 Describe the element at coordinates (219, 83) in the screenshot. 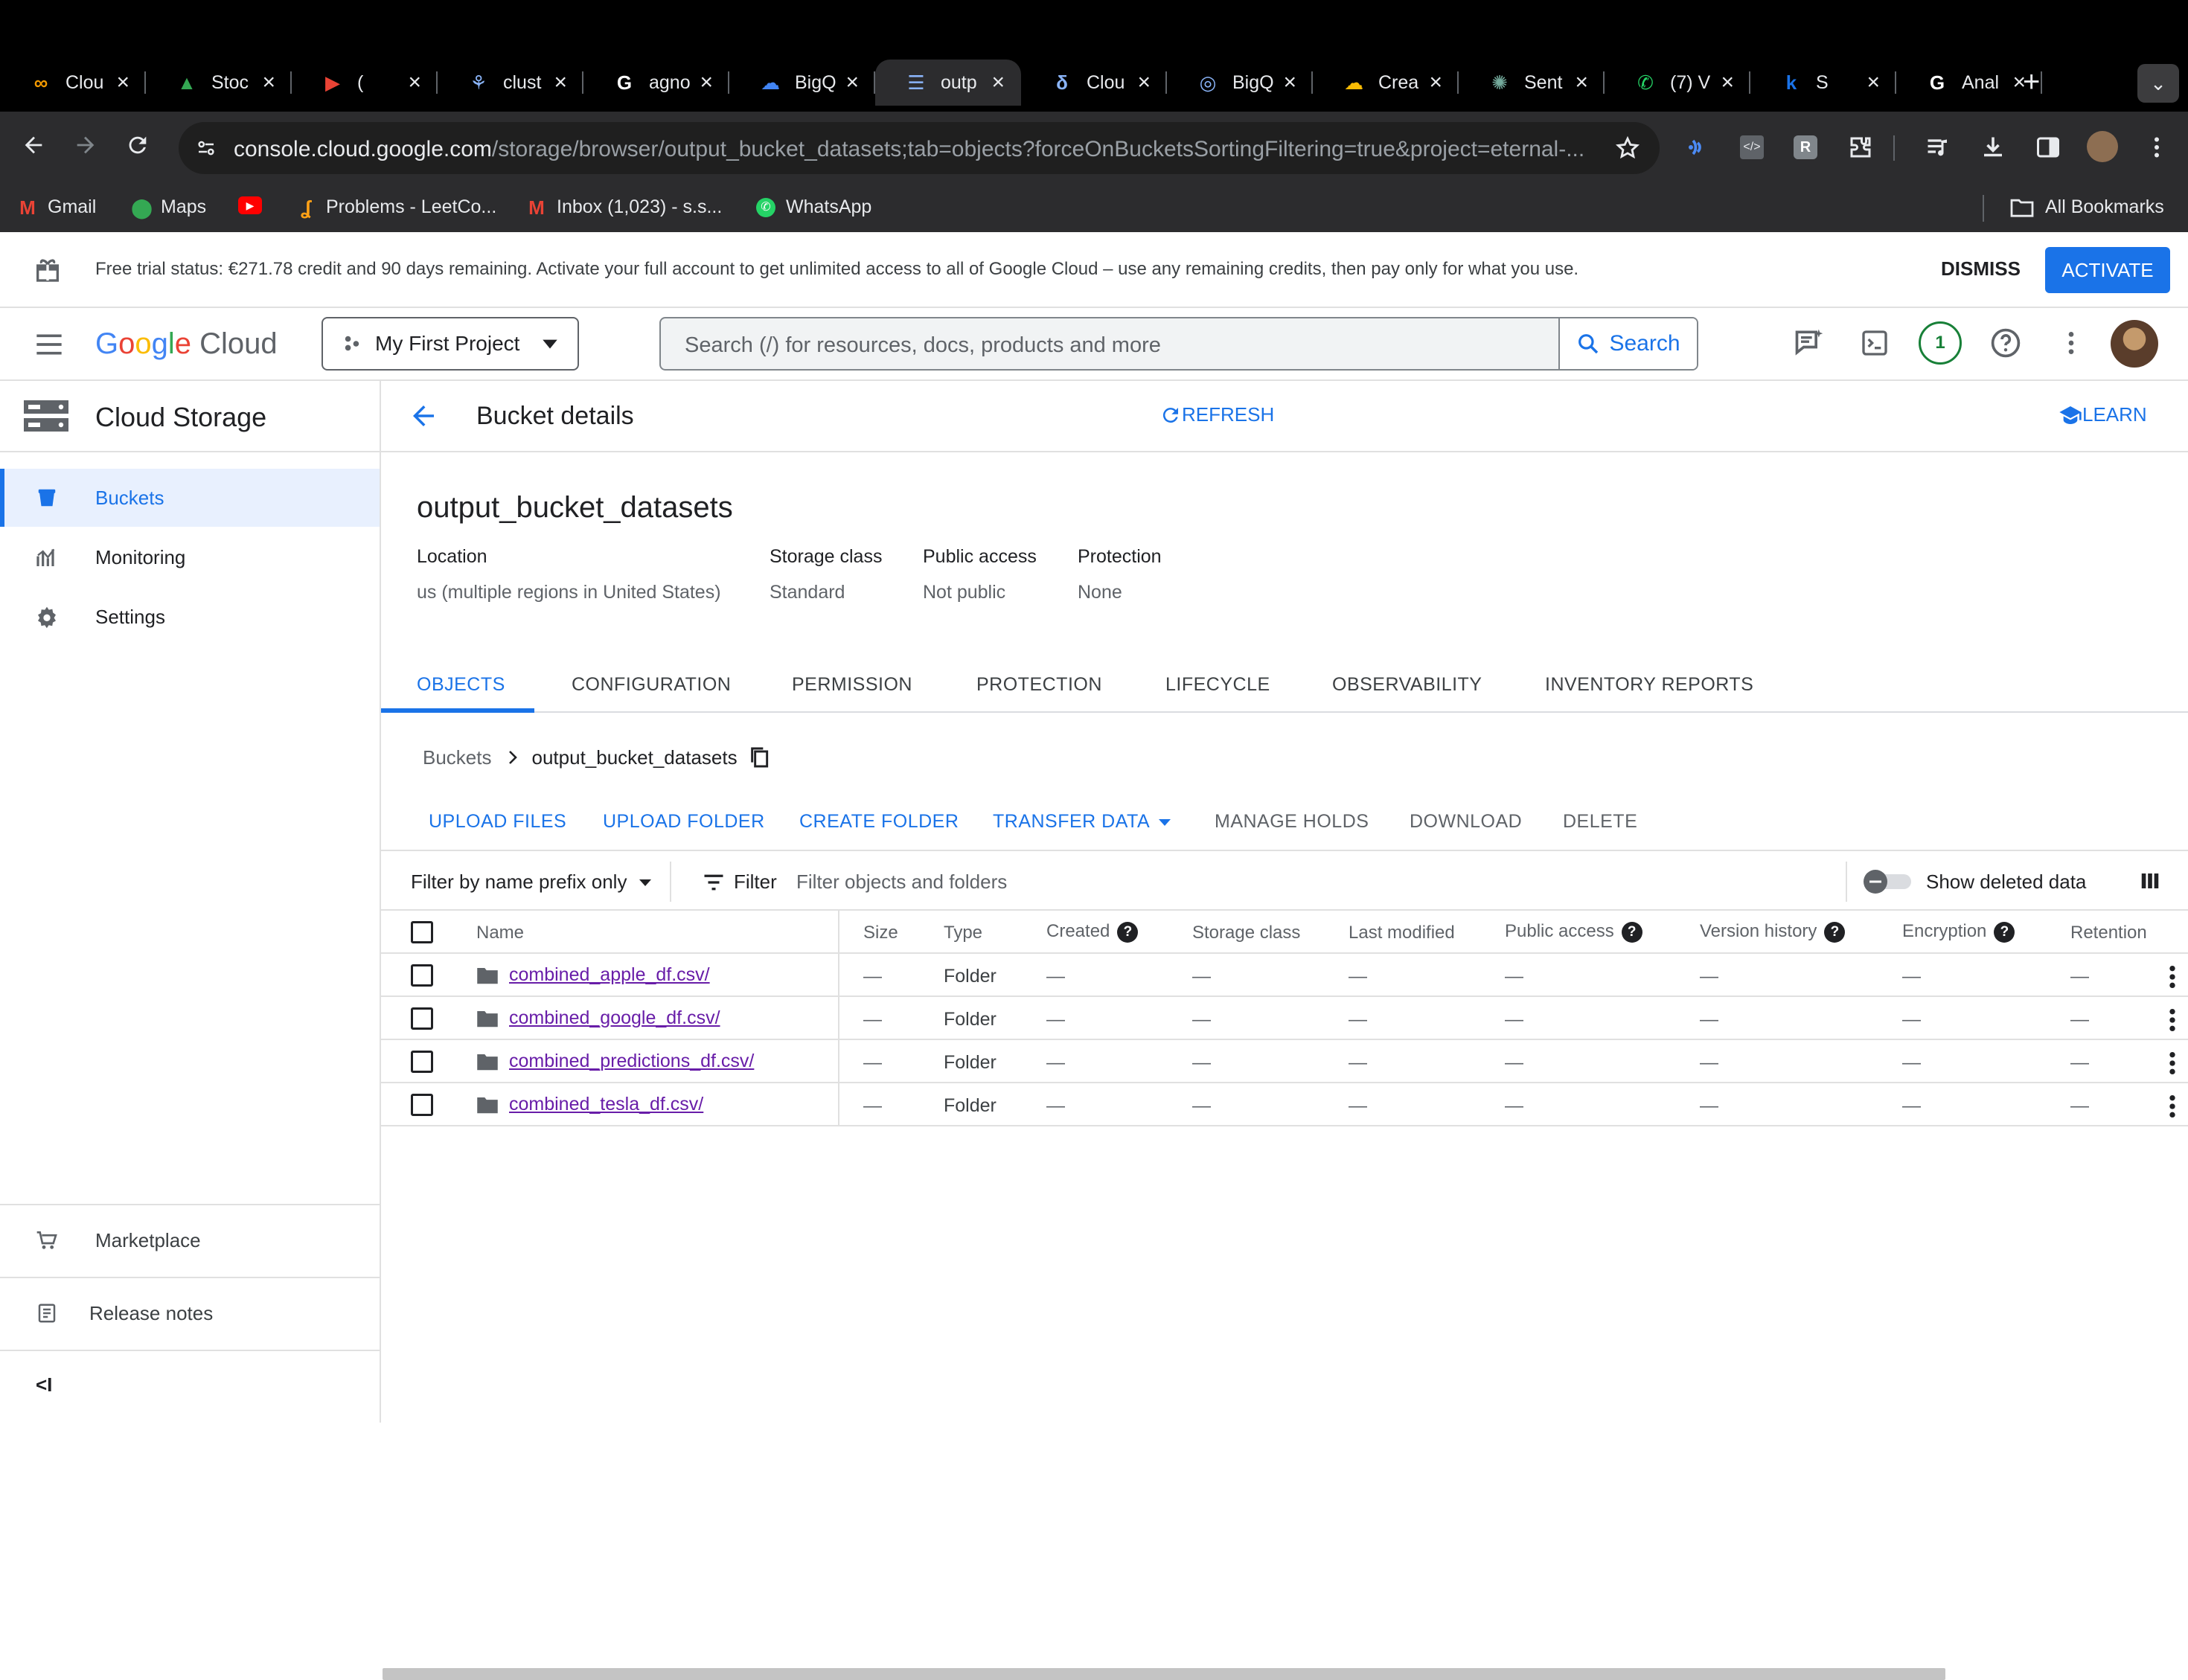

I see `browser-tab: ▲ Stoc ×` at that location.